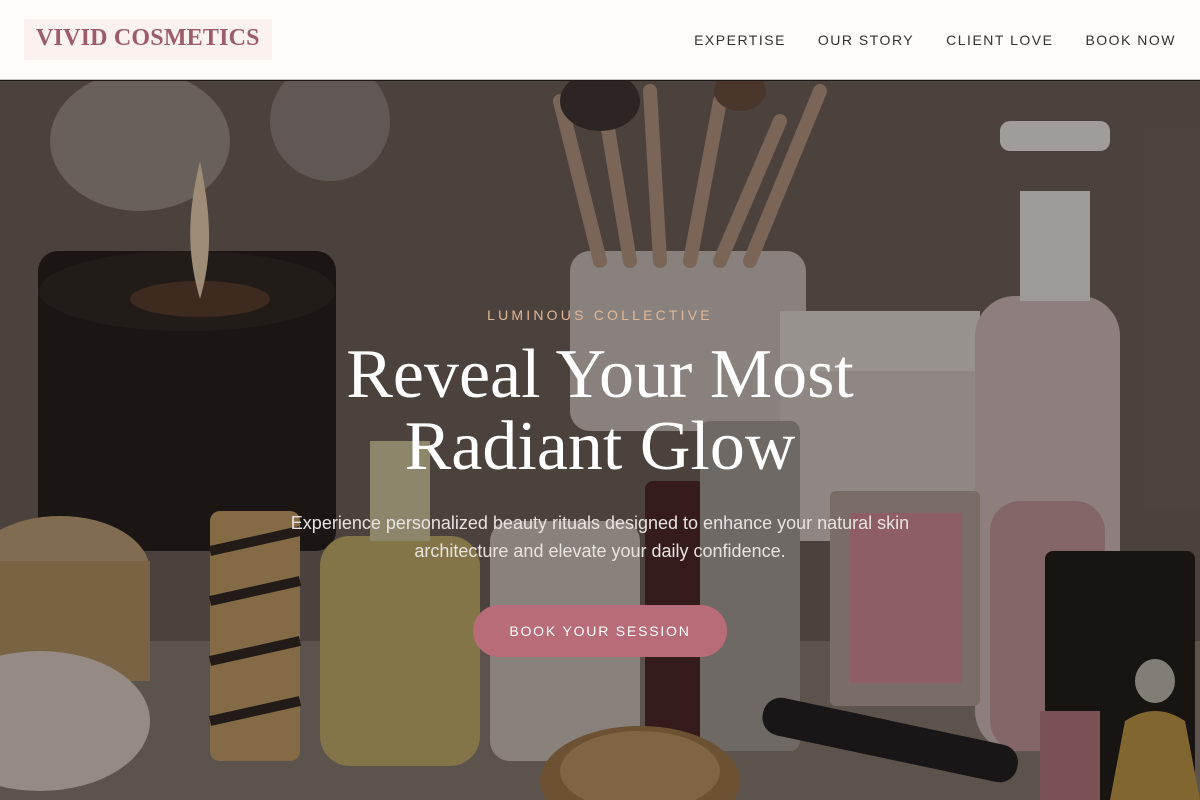 The width and height of the screenshot is (1200, 800). What do you see at coordinates (600, 631) in the screenshot?
I see `book-session-button: BOOK YOUR SESSION` at bounding box center [600, 631].